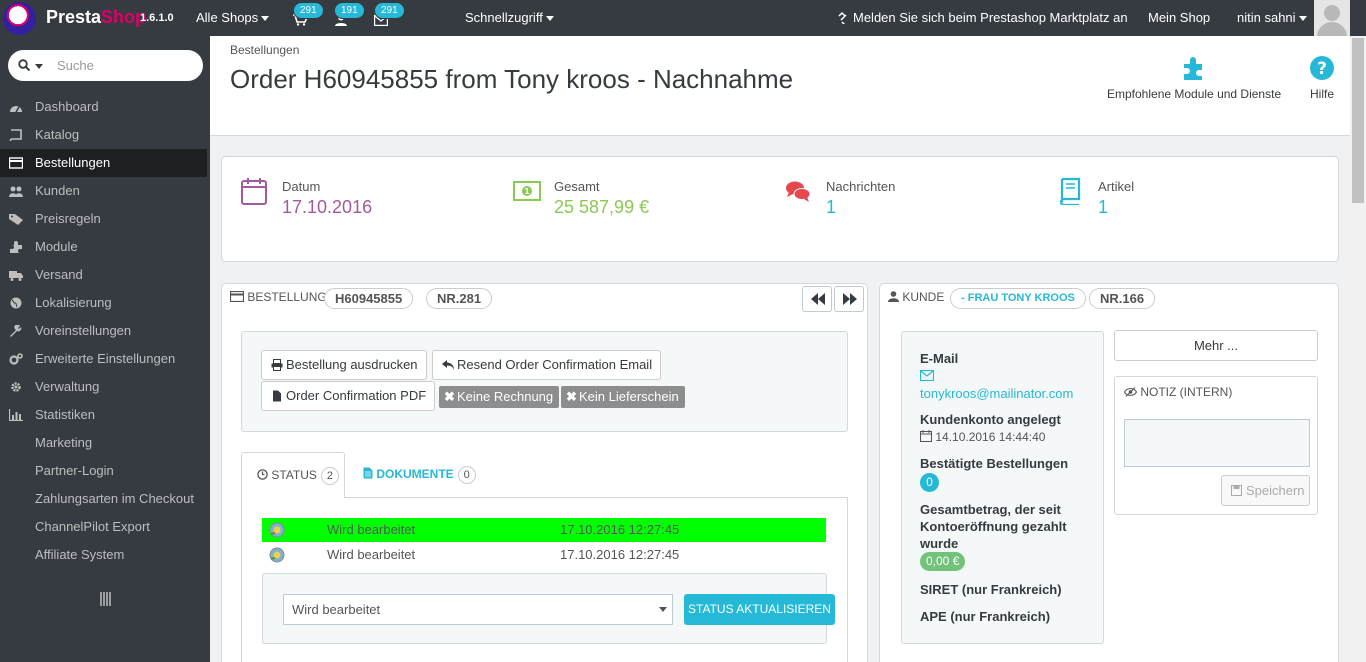 This screenshot has width=1366, height=662. What do you see at coordinates (105, 387) in the screenshot?
I see `sidebar-item-verwaltung: Verwaltung` at bounding box center [105, 387].